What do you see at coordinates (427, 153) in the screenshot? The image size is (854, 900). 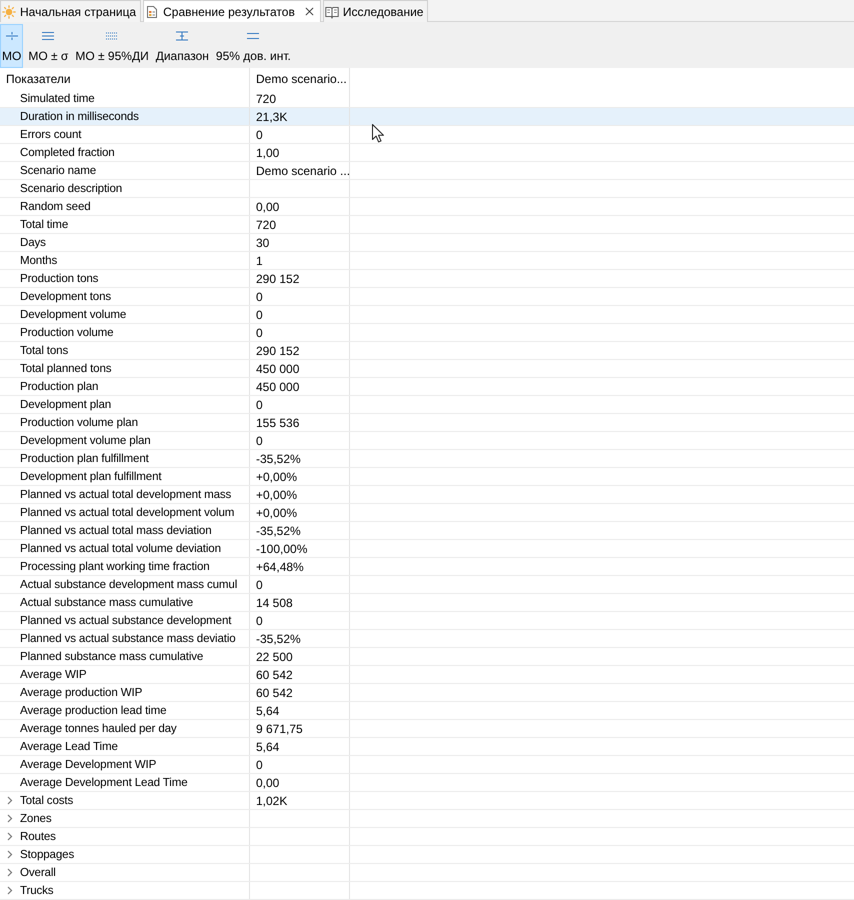 I see `table-row: Completed fraction 1,00` at bounding box center [427, 153].